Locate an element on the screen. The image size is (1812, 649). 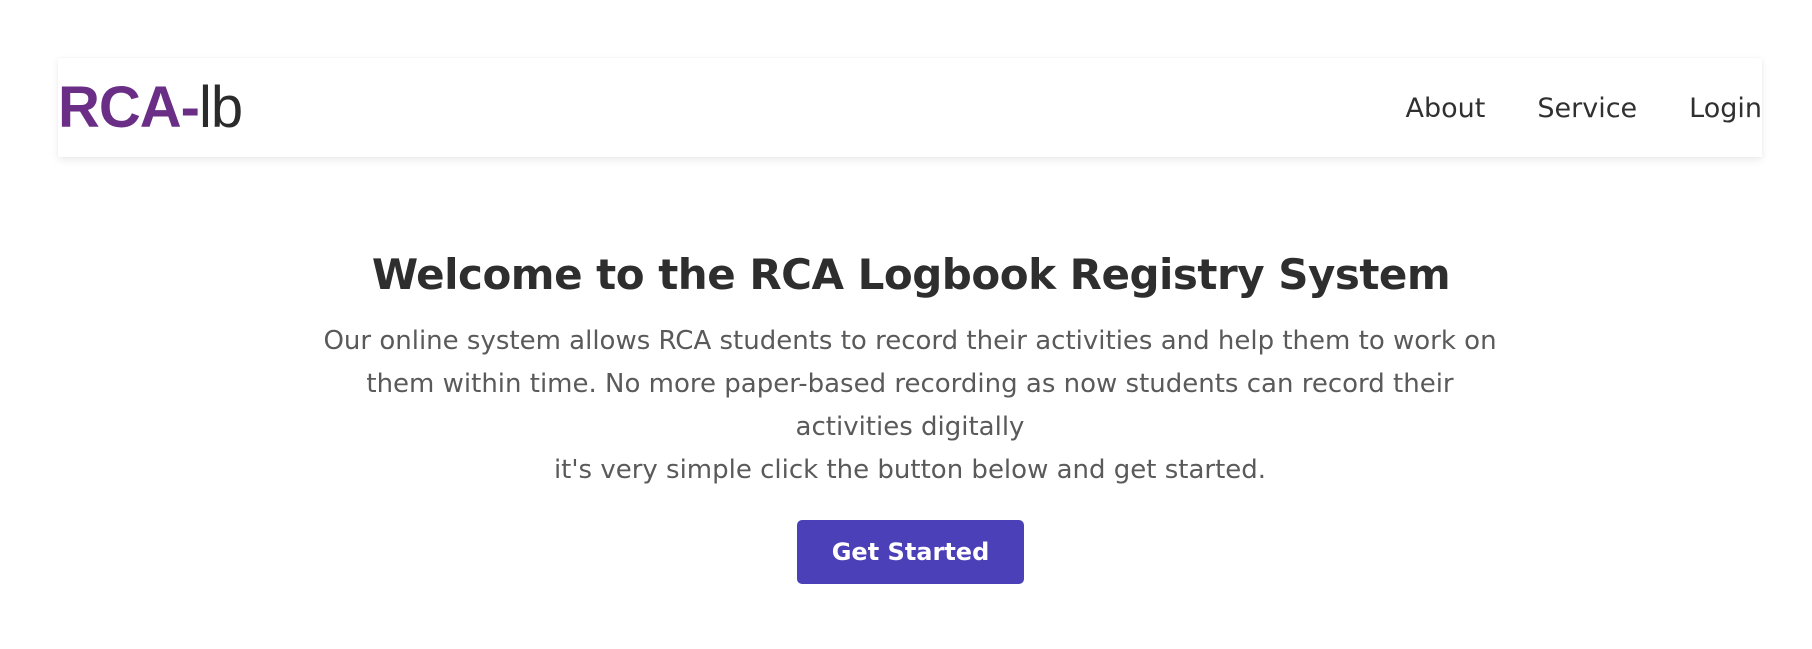
top-navbar: RCA-lb About Service Login is located at coordinates (910, 107).